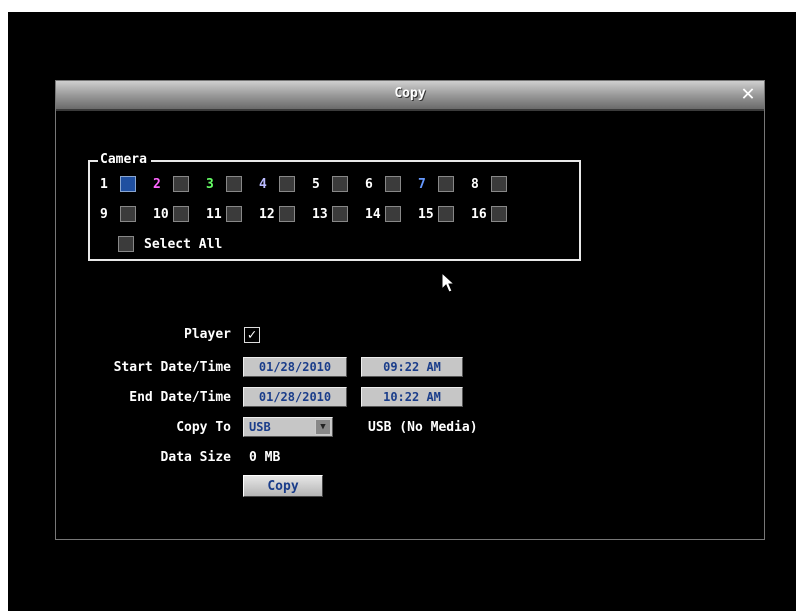 The height and width of the screenshot is (611, 804). I want to click on copy-to-select: USB ▼, so click(288, 427).